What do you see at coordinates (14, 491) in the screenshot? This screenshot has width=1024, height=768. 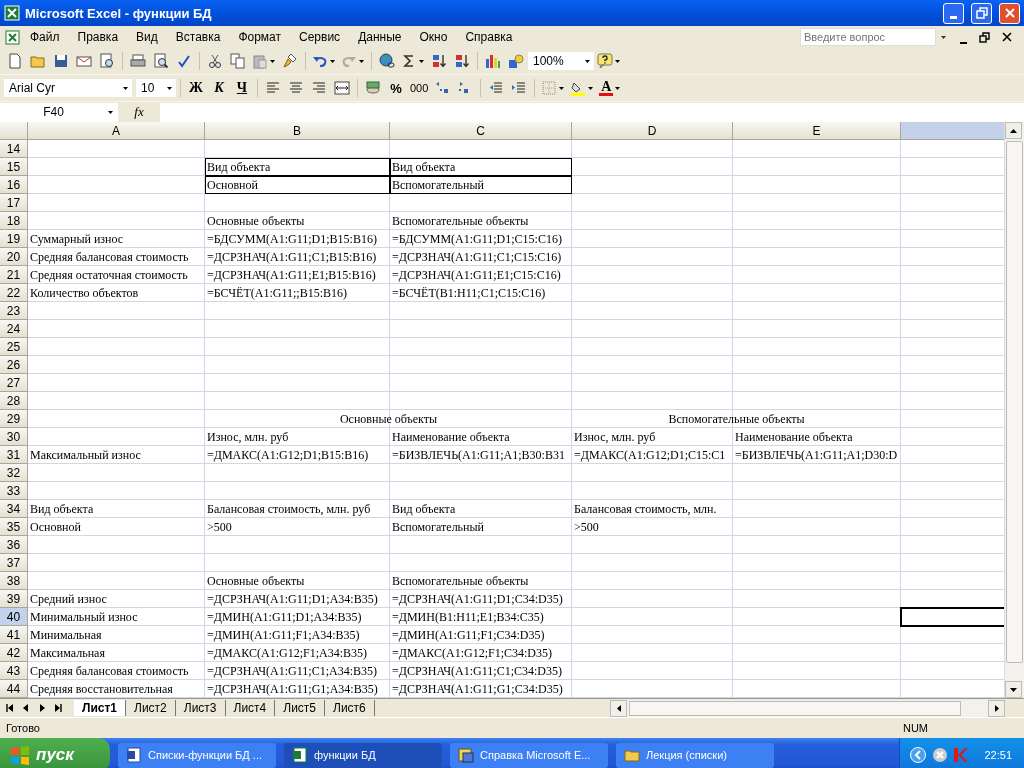 I see `row-header: 33` at bounding box center [14, 491].